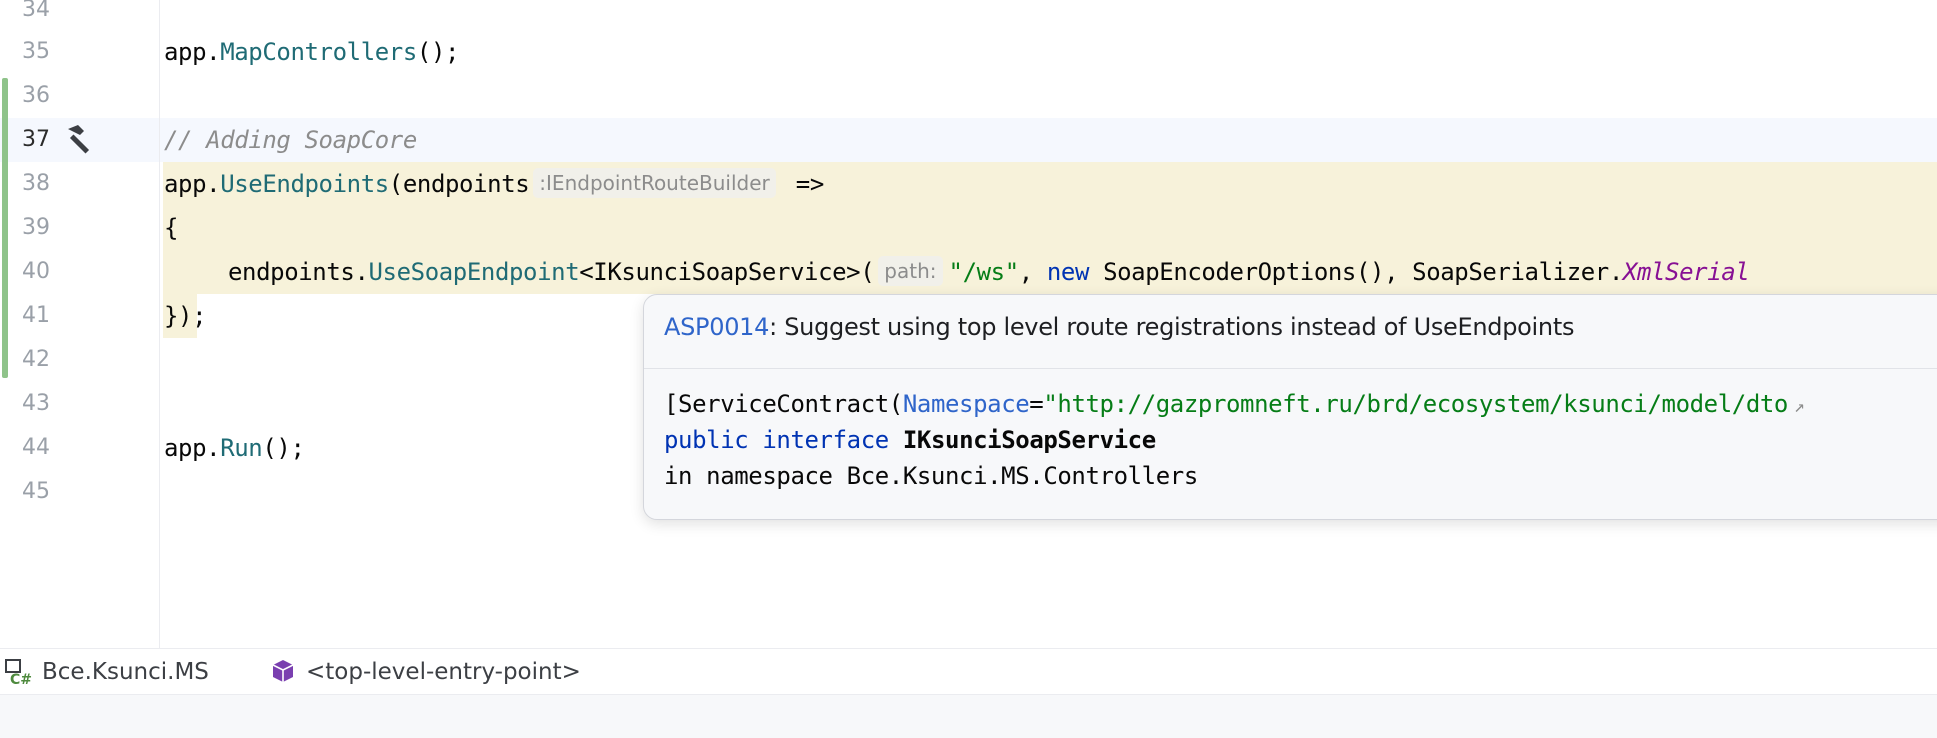 The image size is (1937, 738). What do you see at coordinates (36, 95) in the screenshot?
I see `line-number: 36` at bounding box center [36, 95].